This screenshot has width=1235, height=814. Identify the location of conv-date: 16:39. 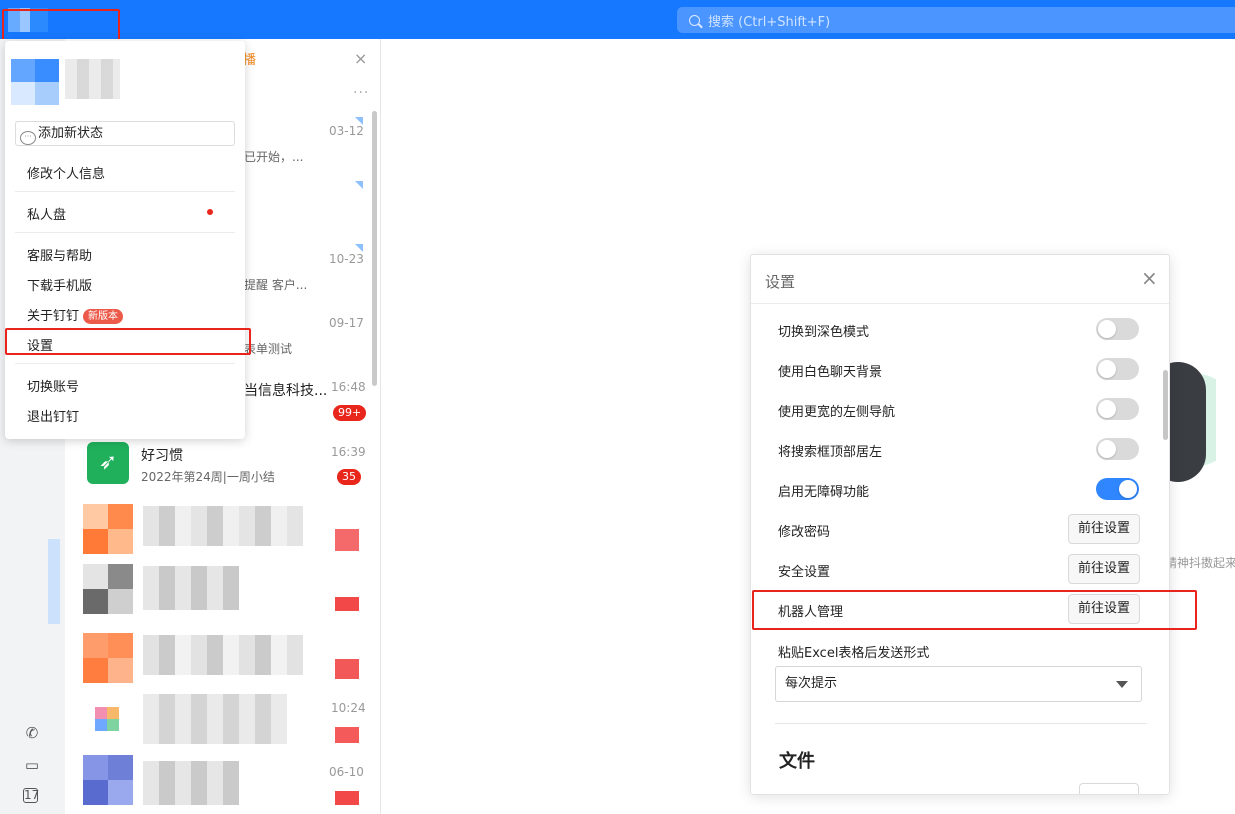
(348, 452).